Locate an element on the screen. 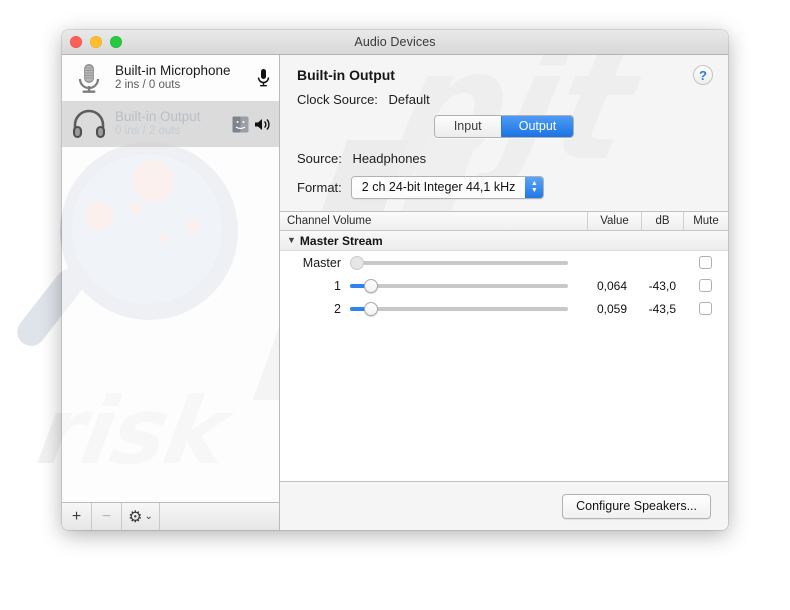 The image size is (790, 610). clock-source-value: Default is located at coordinates (409, 99).